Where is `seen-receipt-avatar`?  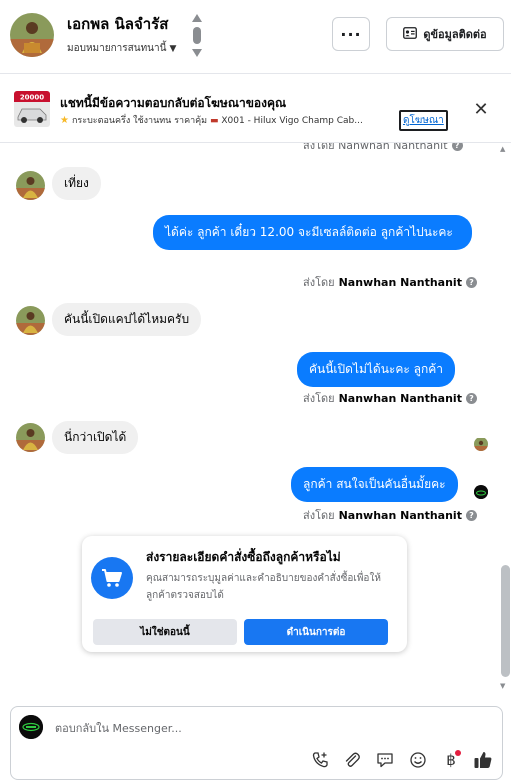
seen-receipt-avatar is located at coordinates (481, 444).